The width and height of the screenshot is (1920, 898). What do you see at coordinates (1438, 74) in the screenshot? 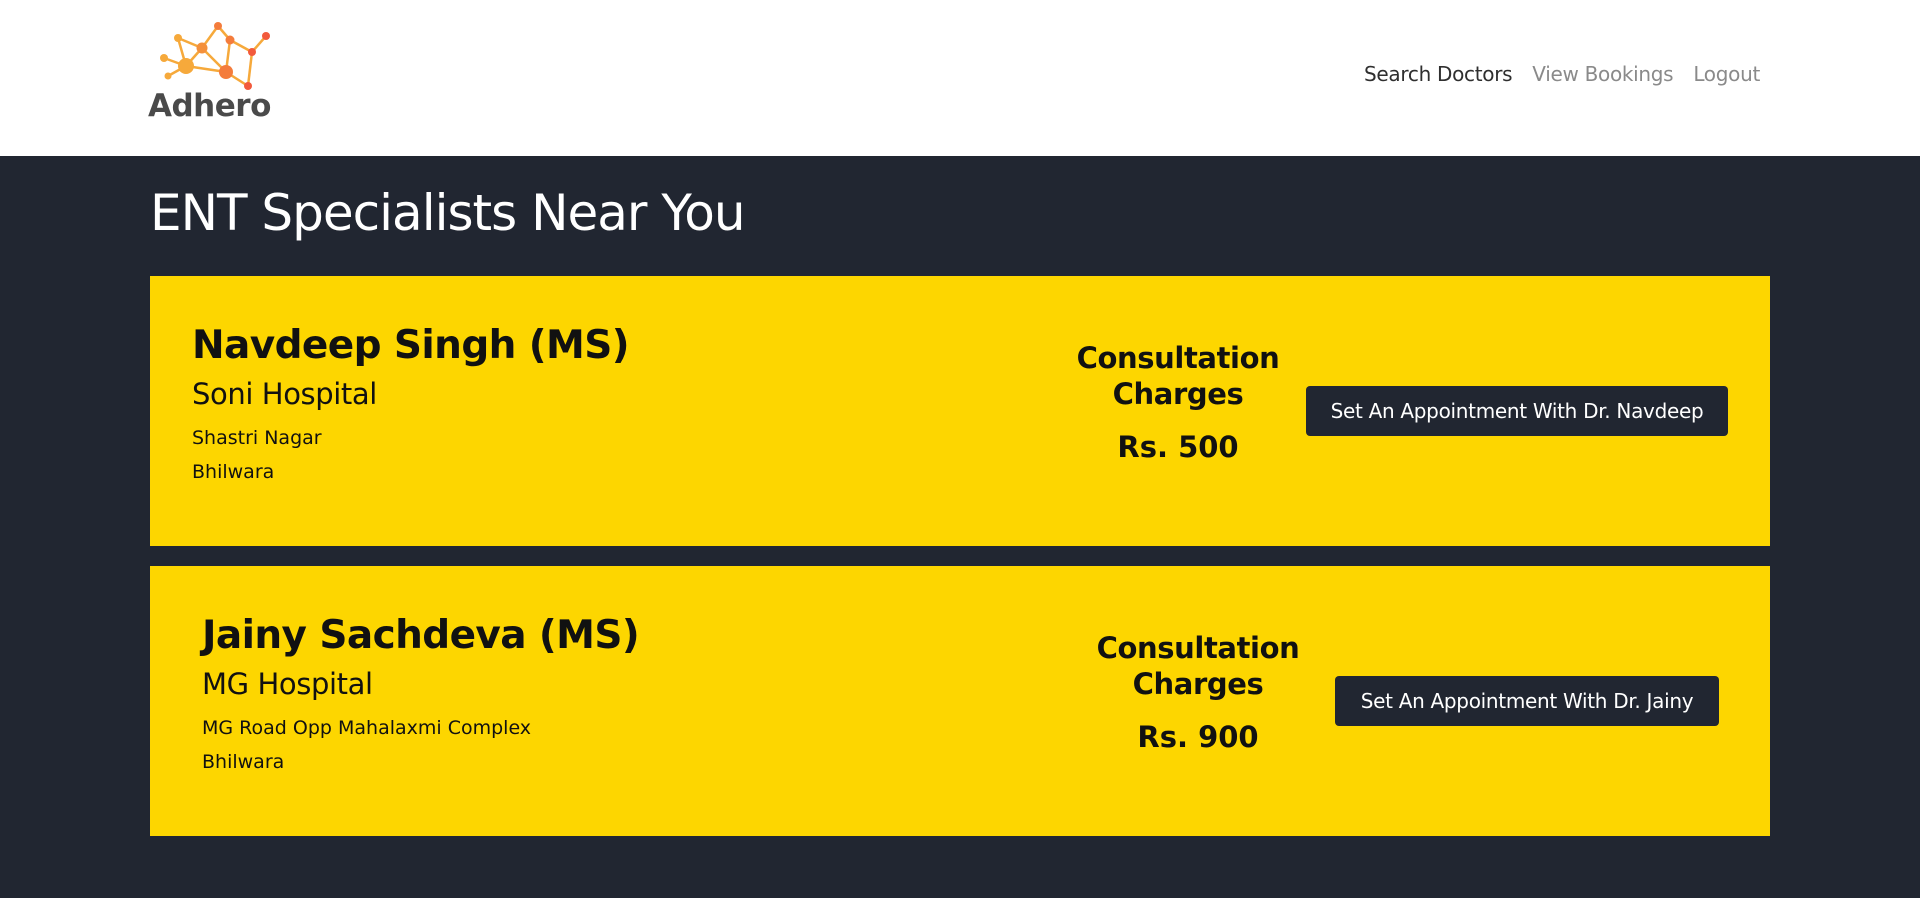
I see `nav-search-doctors: Search Doctors` at bounding box center [1438, 74].